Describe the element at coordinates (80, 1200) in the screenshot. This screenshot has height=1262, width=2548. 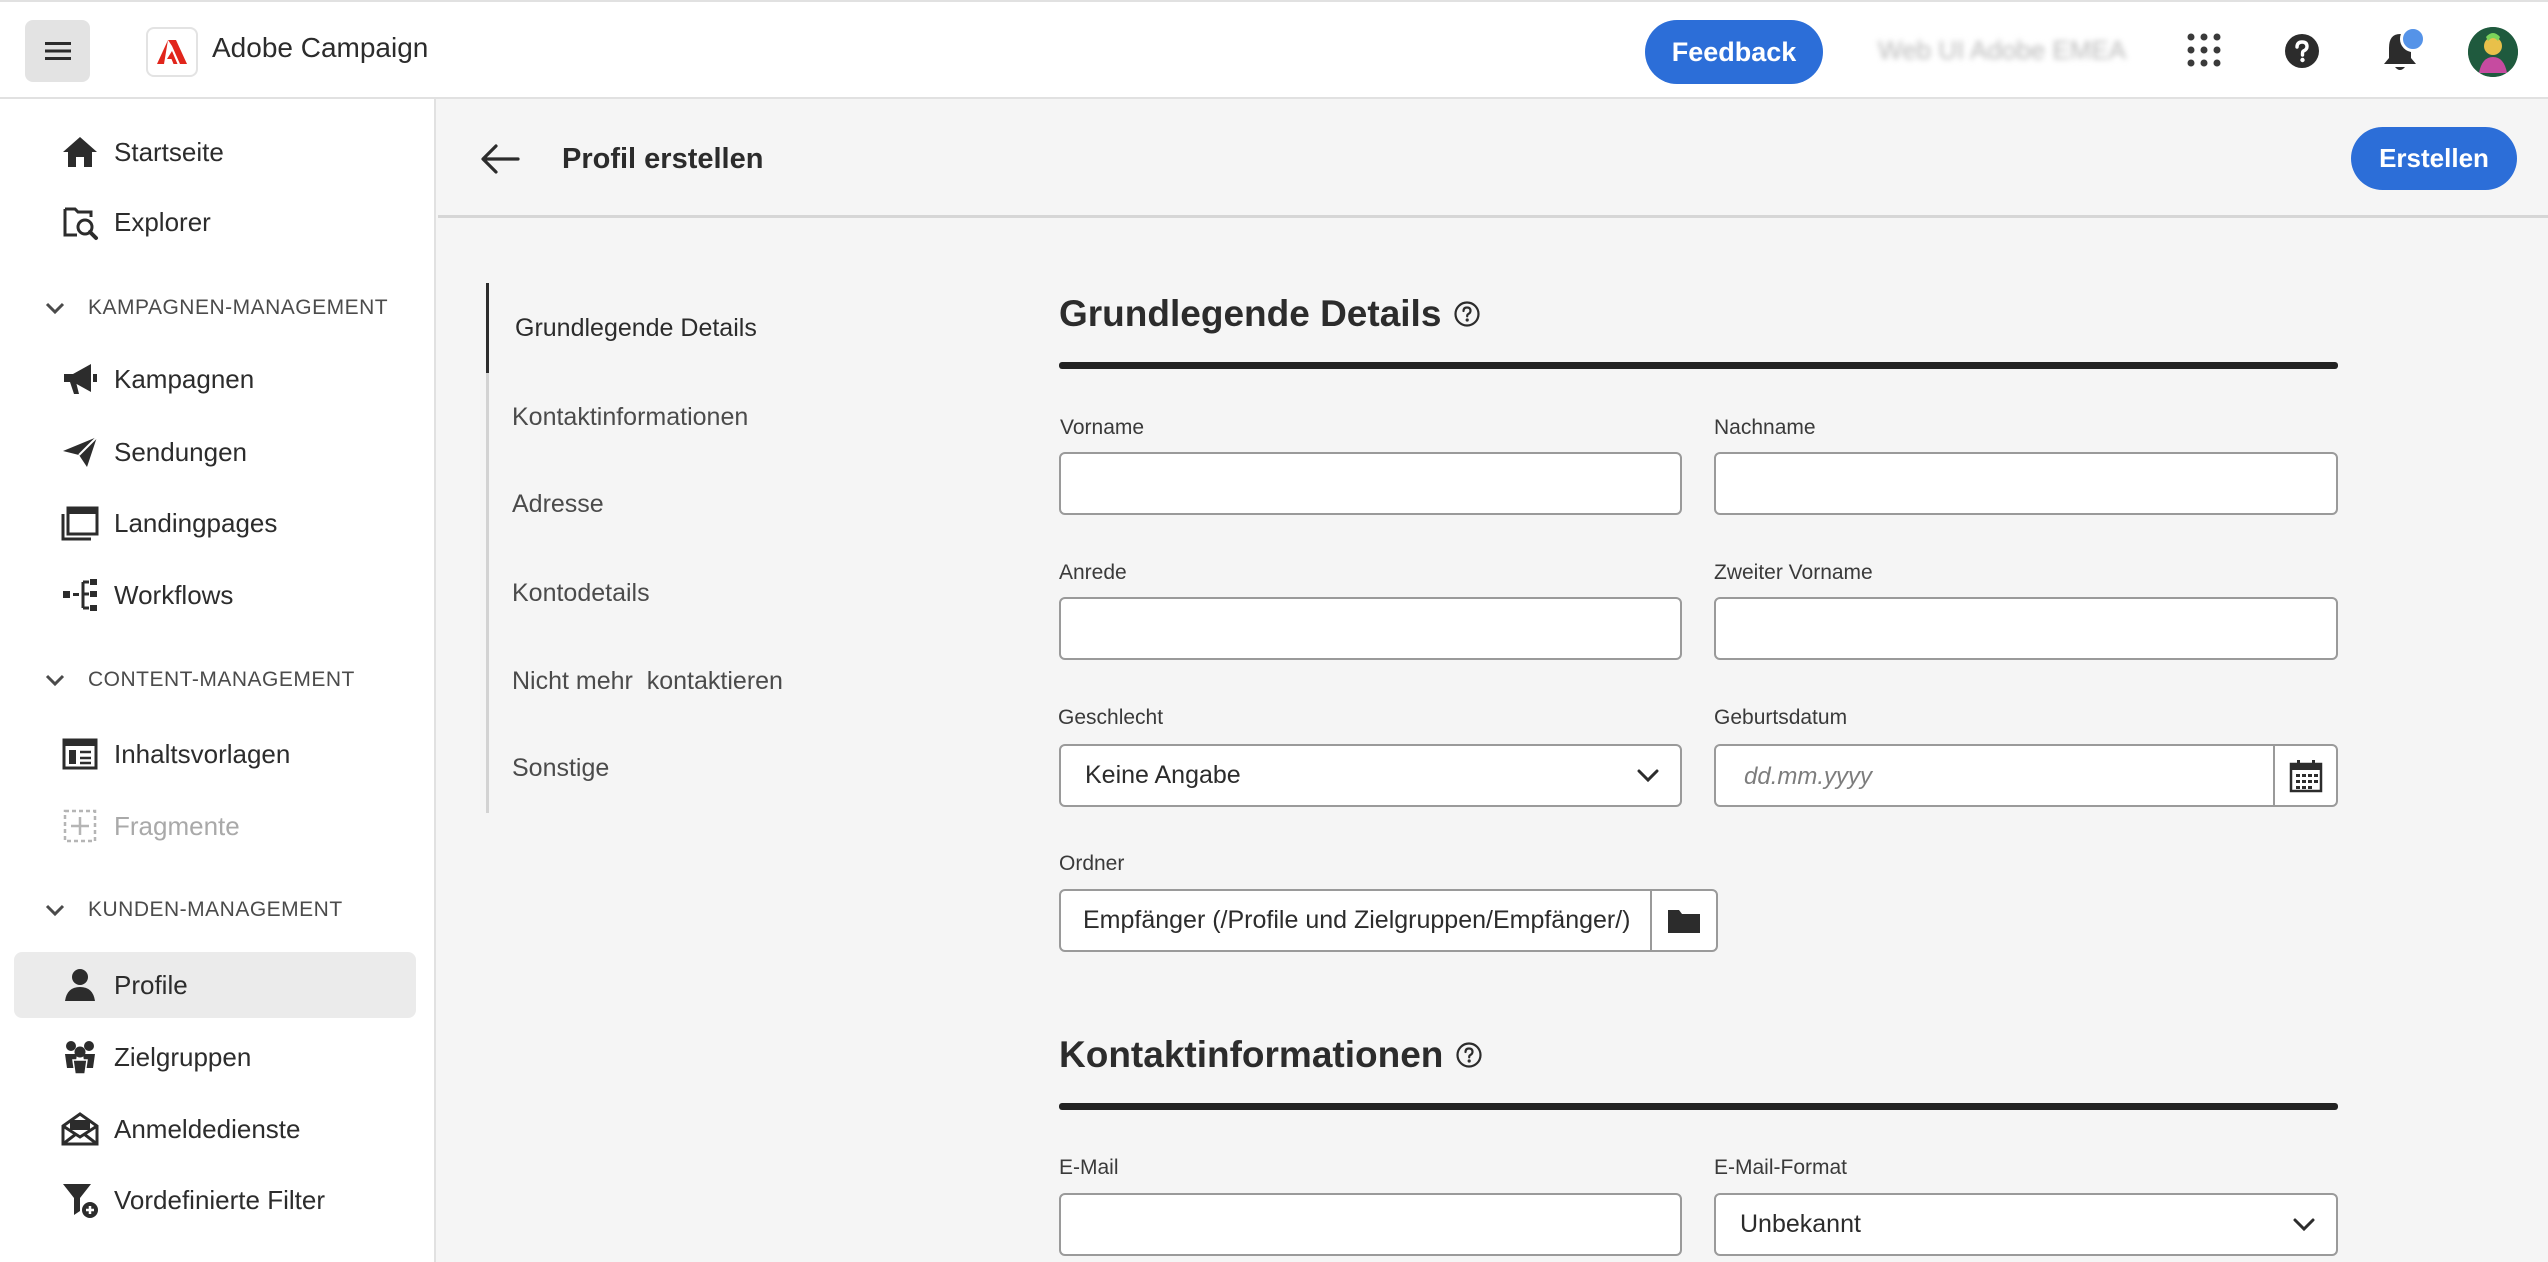
I see `filter-icon` at that location.